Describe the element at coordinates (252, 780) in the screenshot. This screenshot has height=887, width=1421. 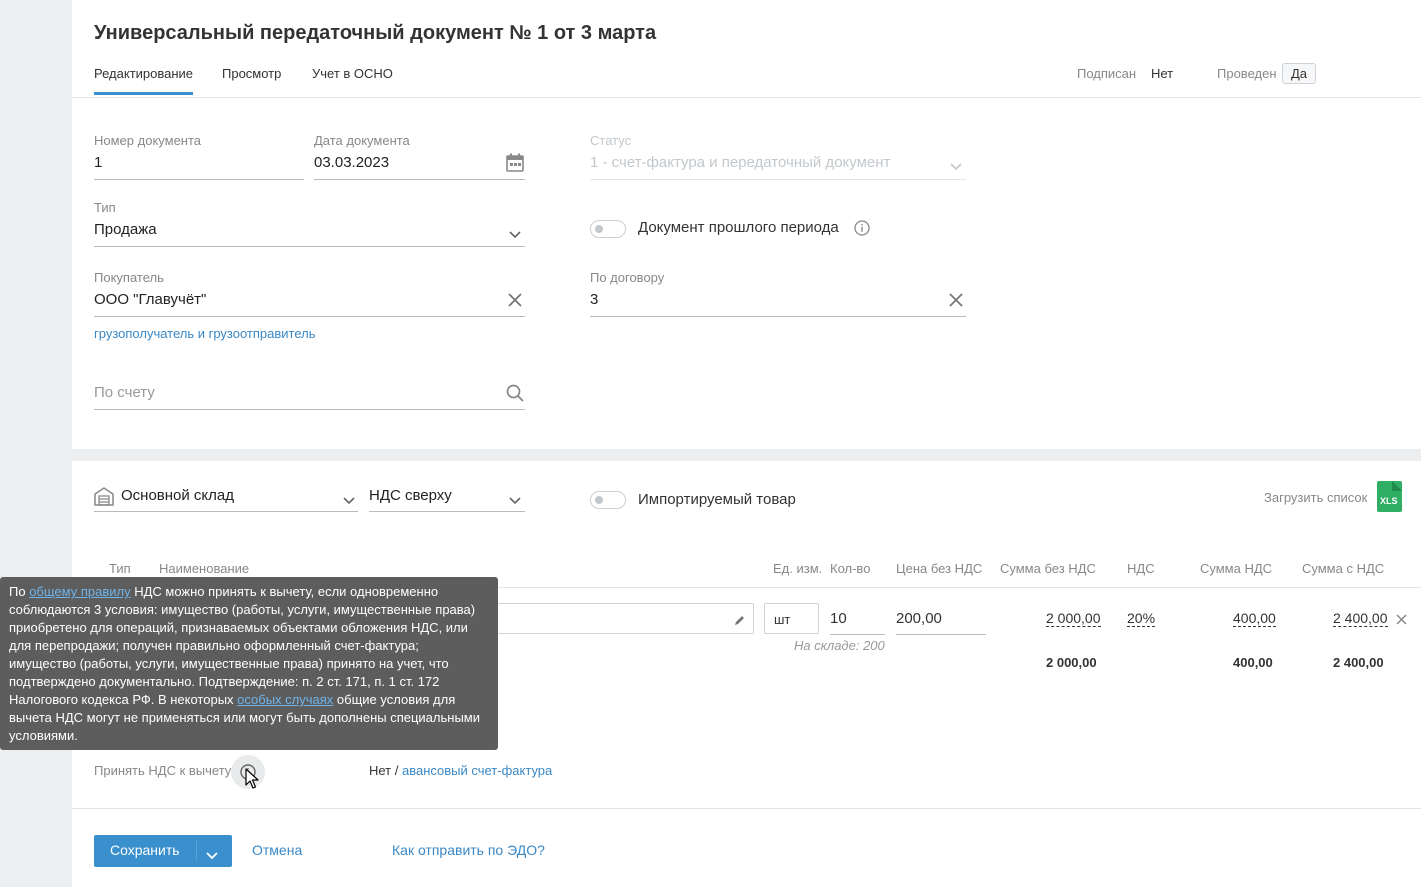
I see `mouse-cursor-icon` at that location.